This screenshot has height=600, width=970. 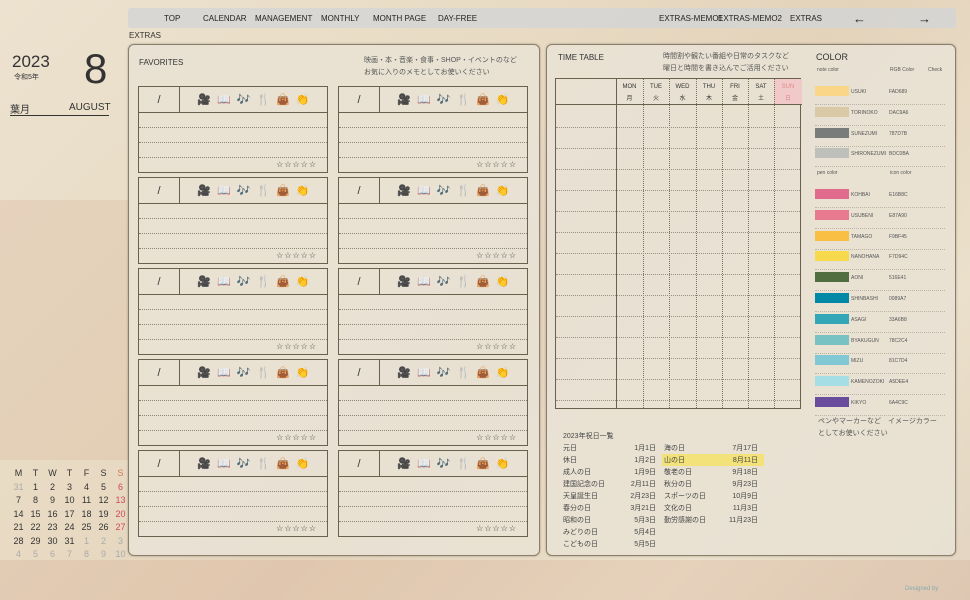 What do you see at coordinates (750, 18) in the screenshot?
I see `nav-extras-memo2: EXTRAS-MEMO2` at bounding box center [750, 18].